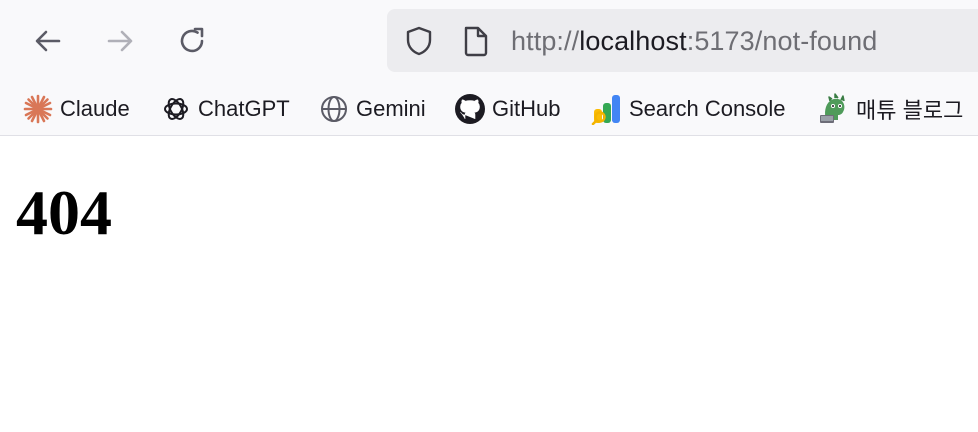 This screenshot has height=432, width=978. What do you see at coordinates (545, 41) in the screenshot?
I see `url-protocol: http://` at bounding box center [545, 41].